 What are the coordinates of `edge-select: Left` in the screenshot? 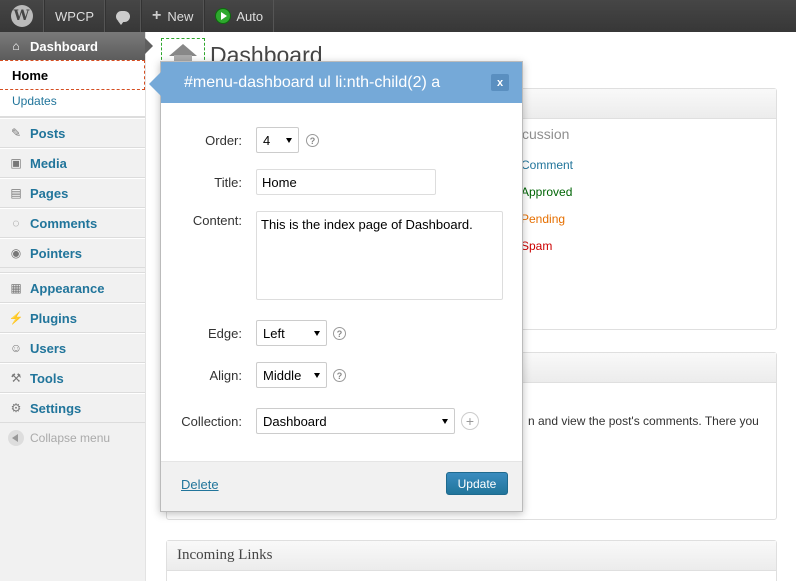 It's located at (291, 333).